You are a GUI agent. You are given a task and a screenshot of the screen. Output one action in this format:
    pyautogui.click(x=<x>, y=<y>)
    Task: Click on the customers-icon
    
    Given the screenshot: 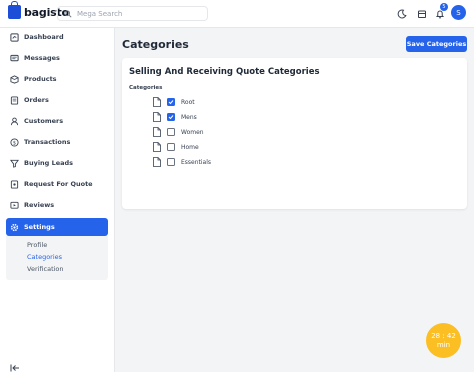 What is the action you would take?
    pyautogui.click(x=14, y=121)
    